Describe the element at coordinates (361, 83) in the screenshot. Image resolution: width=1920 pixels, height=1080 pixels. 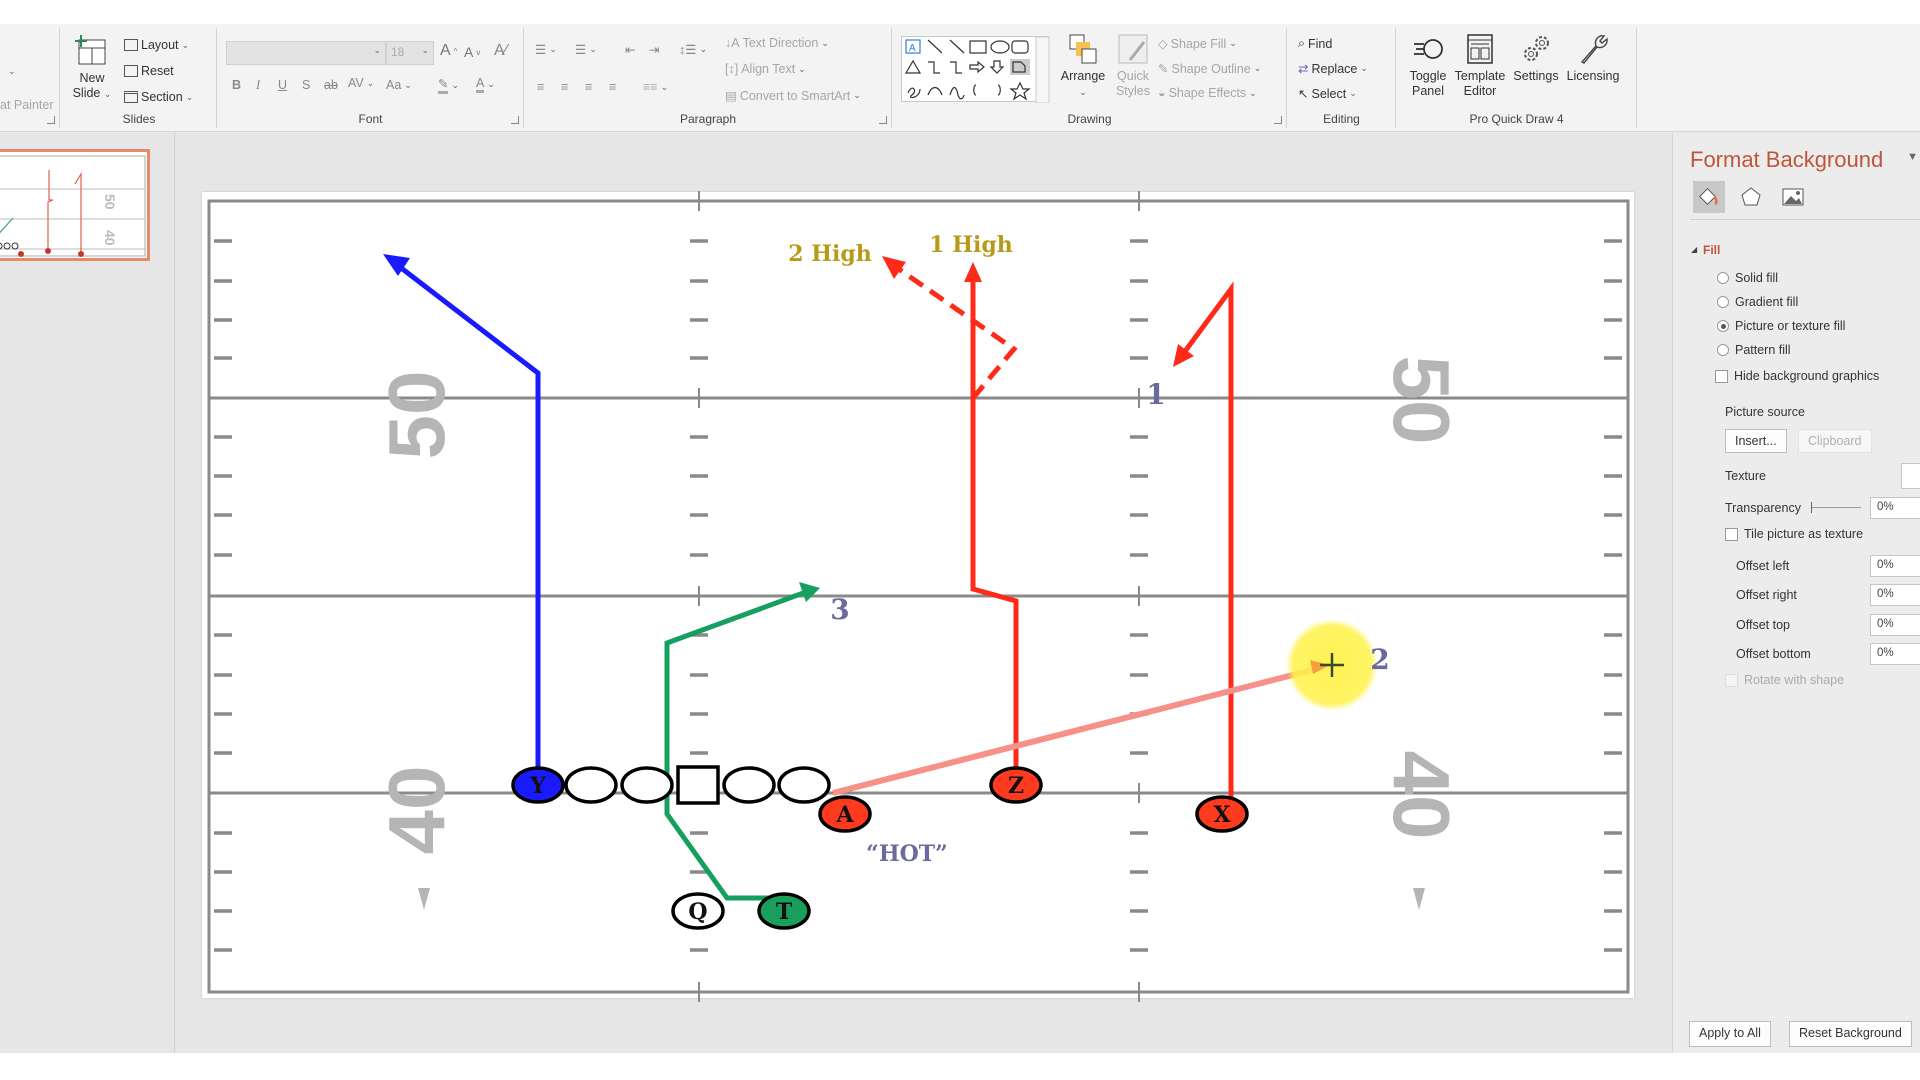
I see `character-spacing-button: AV ⌄` at that location.